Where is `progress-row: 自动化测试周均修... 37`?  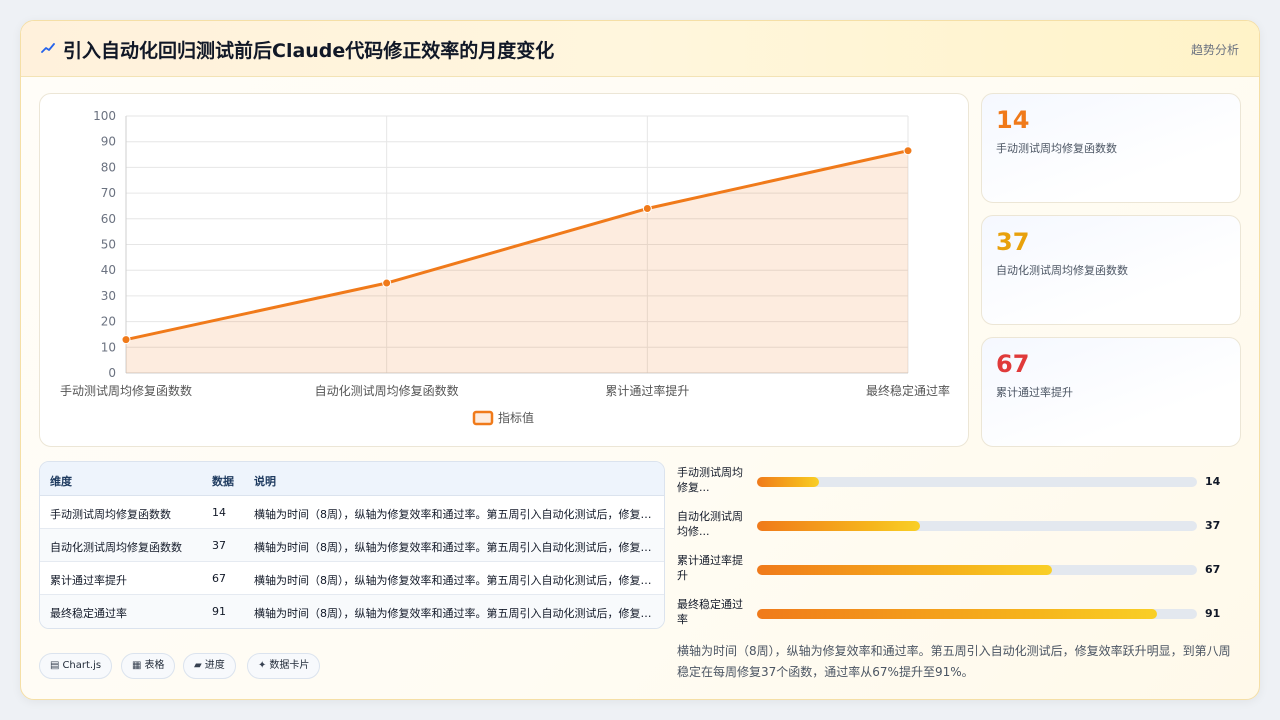
progress-row: 自动化测试周均修... 37 is located at coordinates (957, 527).